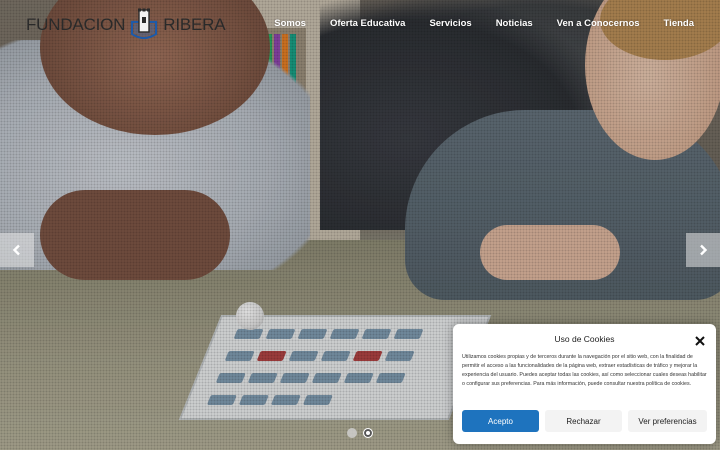  I want to click on slider-prev-button, so click(17, 250).